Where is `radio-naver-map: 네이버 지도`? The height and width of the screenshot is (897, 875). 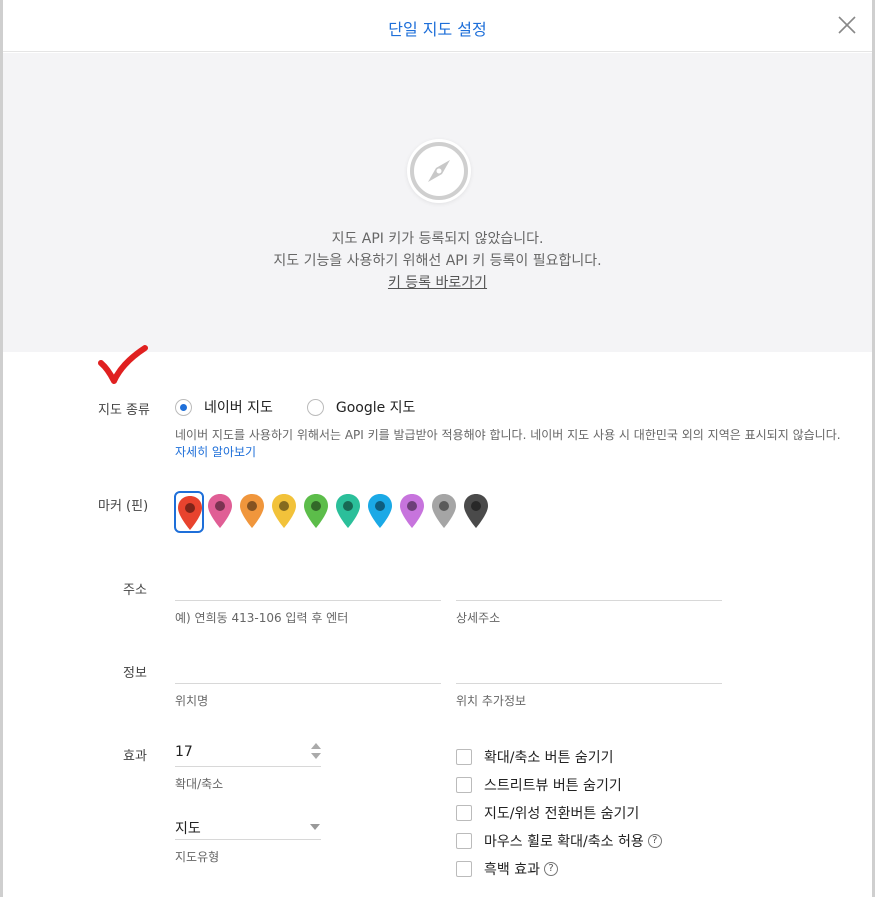
radio-naver-map: 네이버 지도 is located at coordinates (224, 407).